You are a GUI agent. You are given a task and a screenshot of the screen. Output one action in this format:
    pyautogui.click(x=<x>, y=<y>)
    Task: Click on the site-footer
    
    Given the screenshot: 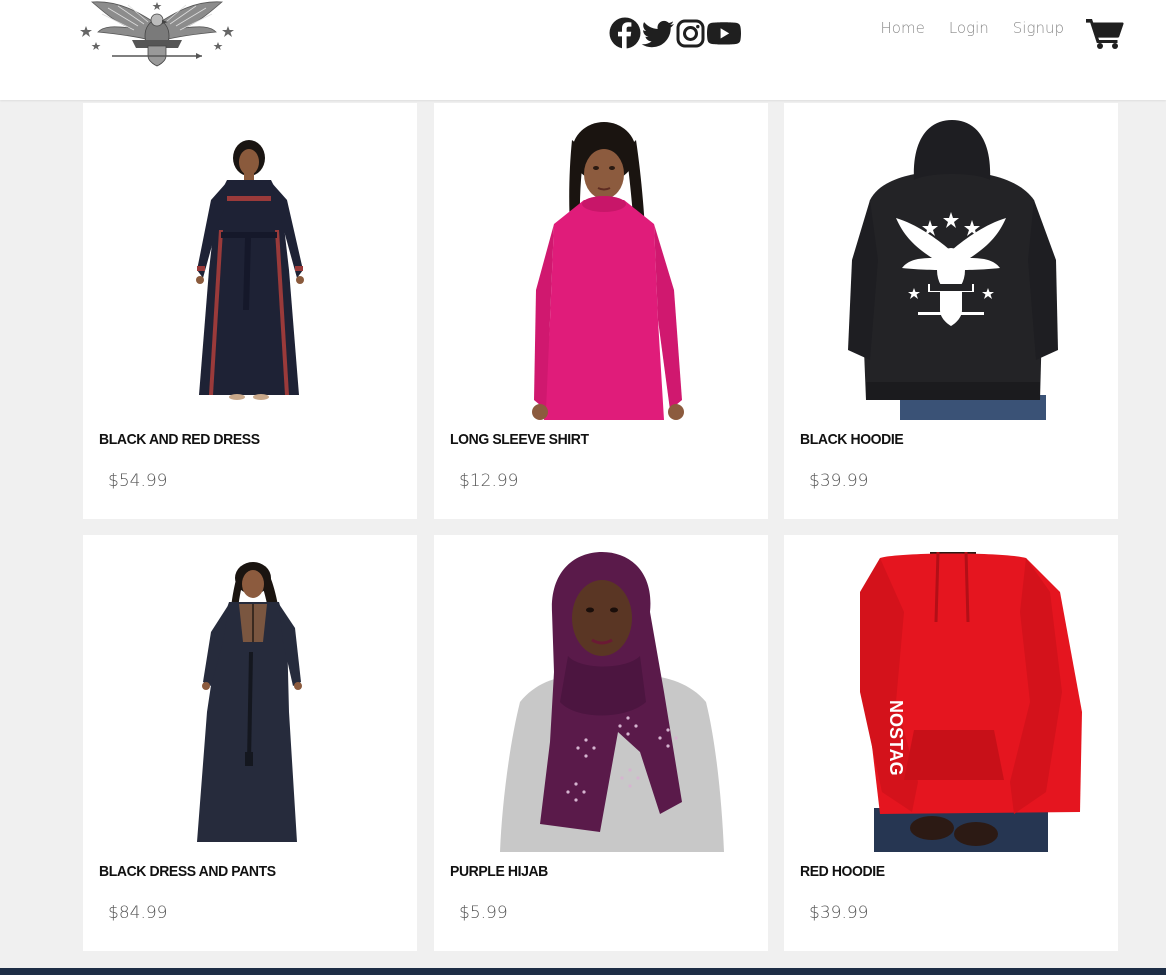 What is the action you would take?
    pyautogui.click(x=583, y=971)
    